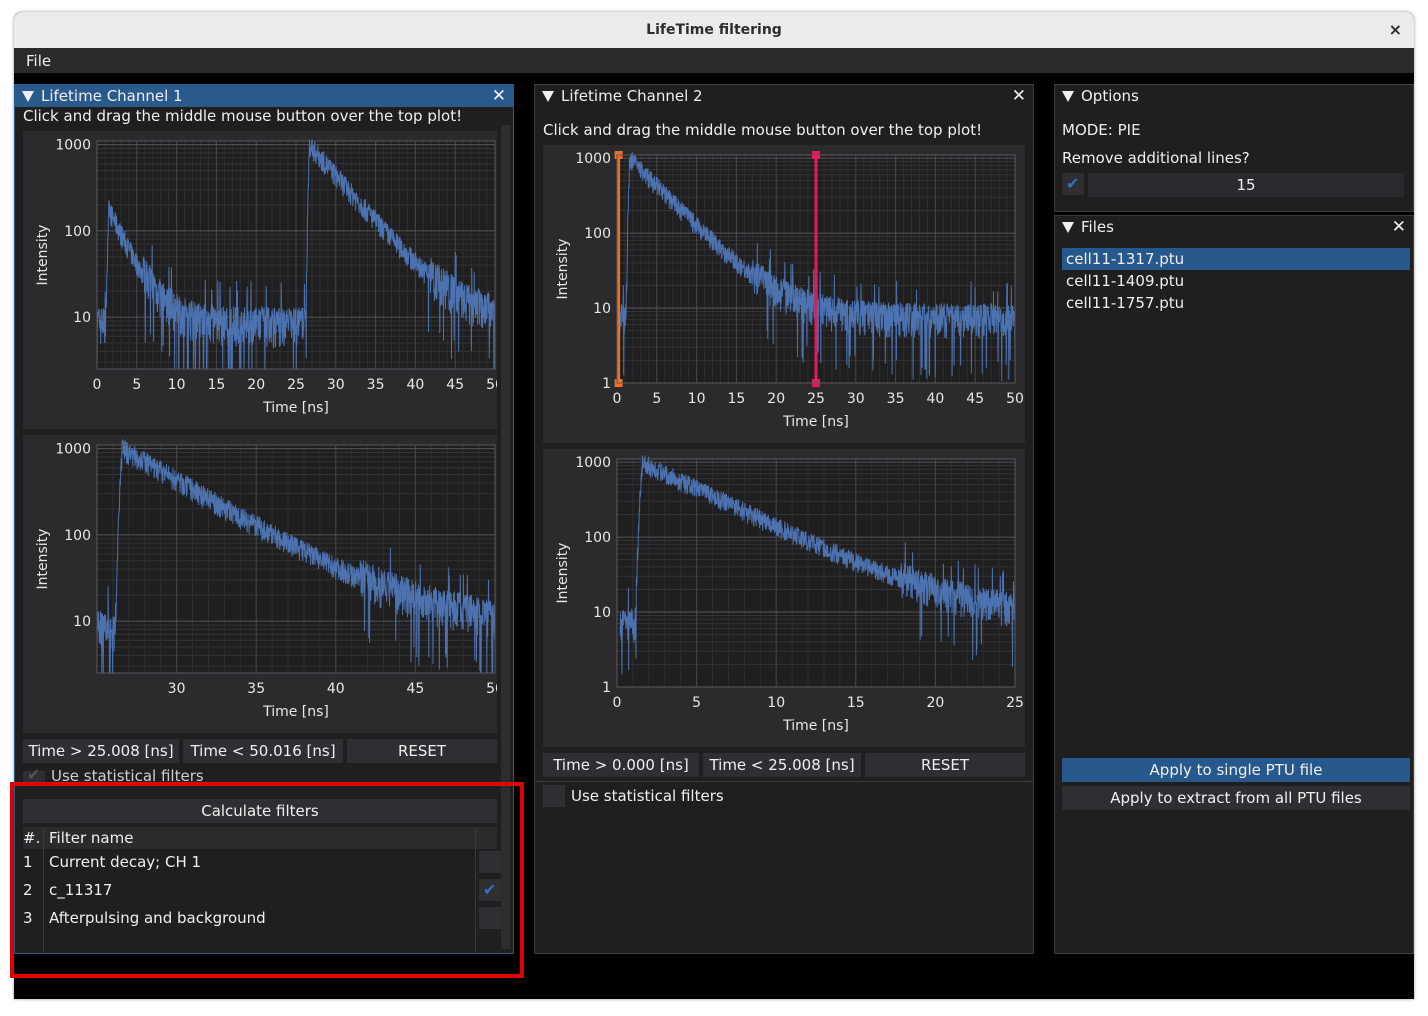 The height and width of the screenshot is (1016, 1428). What do you see at coordinates (782, 765) in the screenshot?
I see `time-max-button: Time < 25.008 [ns]` at bounding box center [782, 765].